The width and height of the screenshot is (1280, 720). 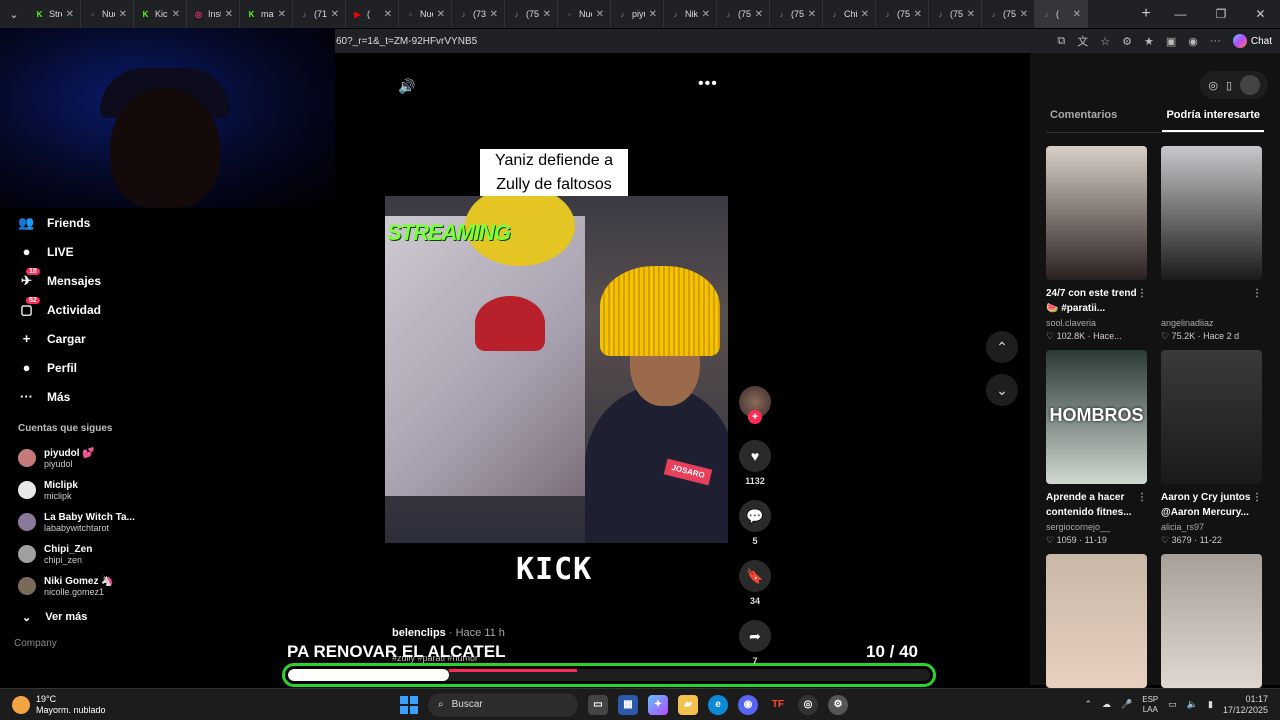 I want to click on close-window-icon: ✕, so click(x=1260, y=14).